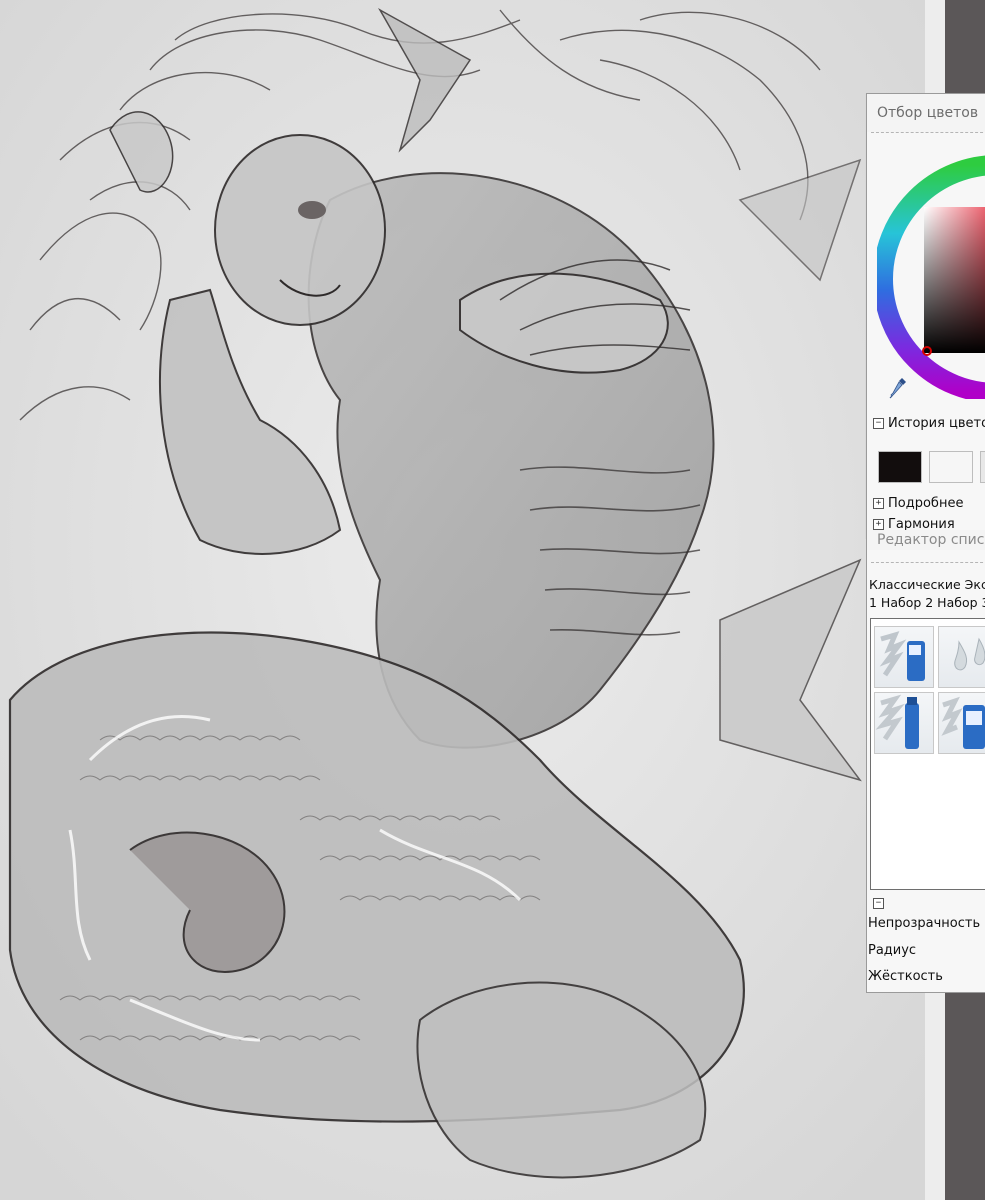  I want to click on hardness-label: Жёсткость, so click(905, 976).